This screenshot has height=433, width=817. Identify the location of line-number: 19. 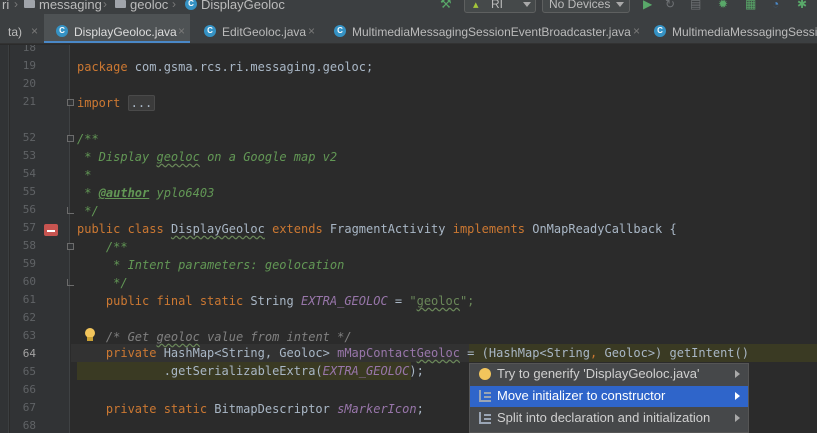
(29, 65).